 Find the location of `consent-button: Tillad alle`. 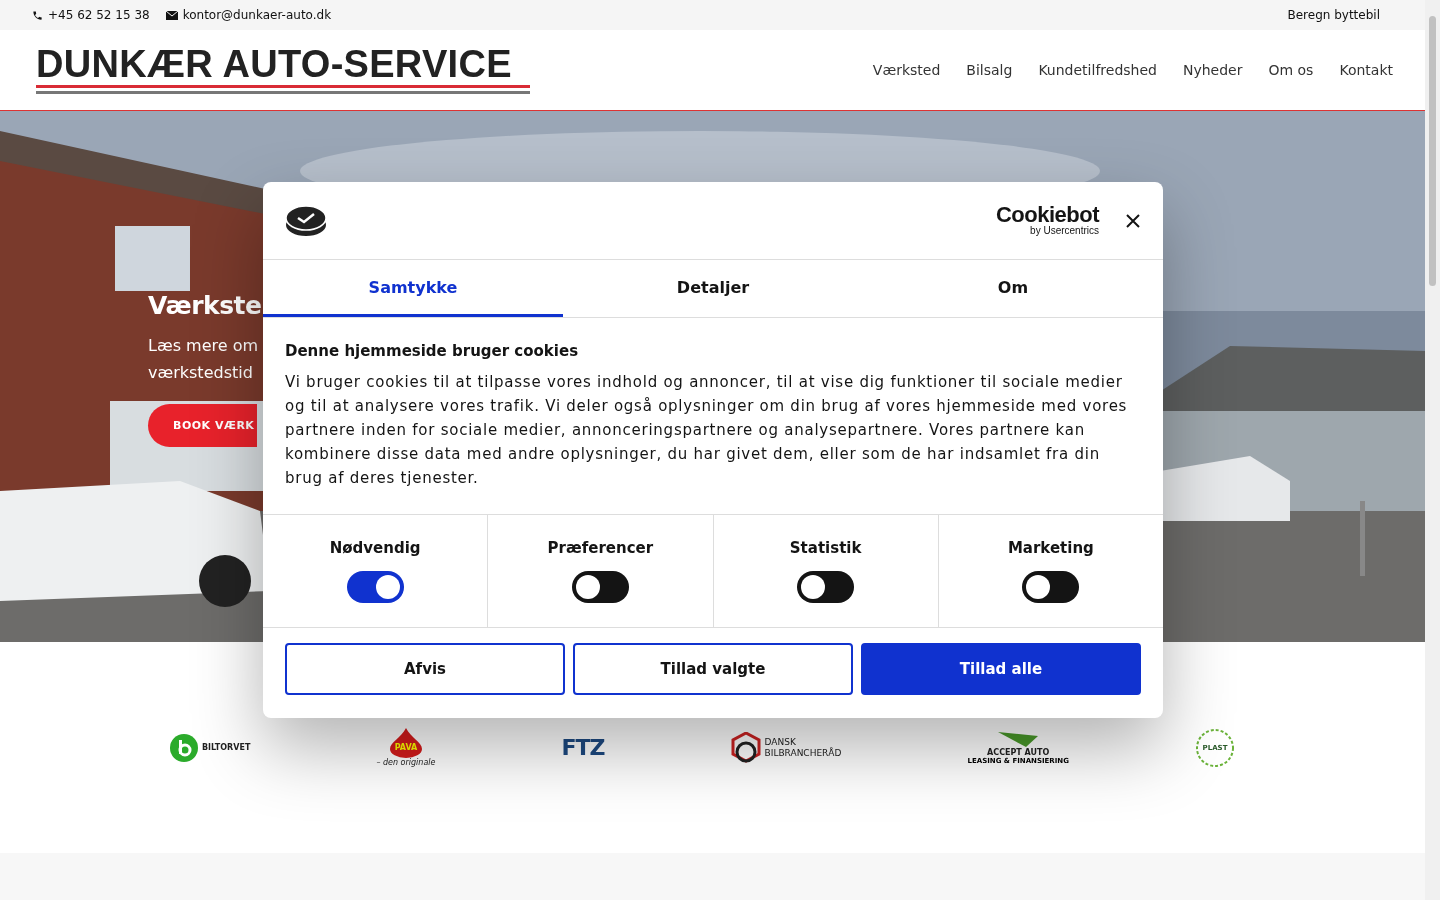

consent-button: Tillad alle is located at coordinates (1001, 669).